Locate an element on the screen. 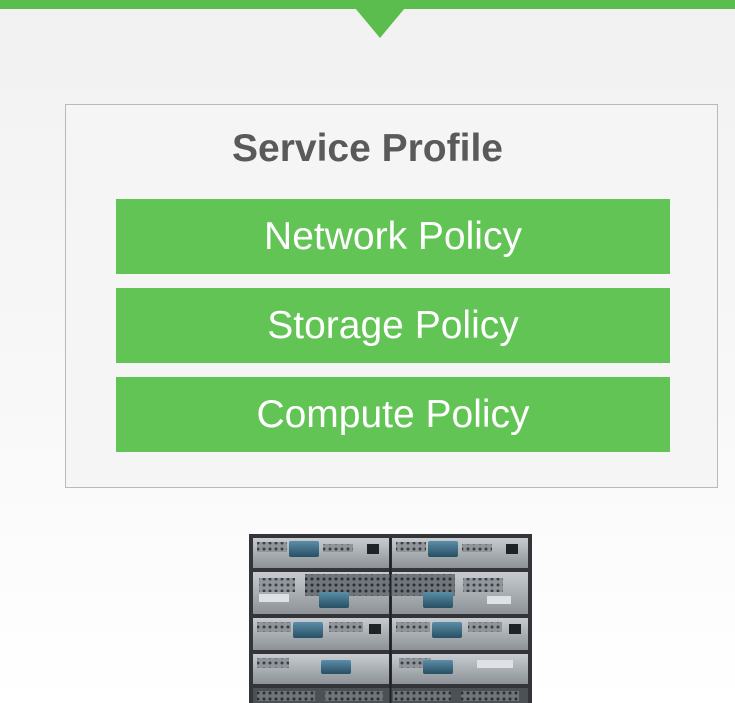  network-policy-block: Network Policy is located at coordinates (393, 236).